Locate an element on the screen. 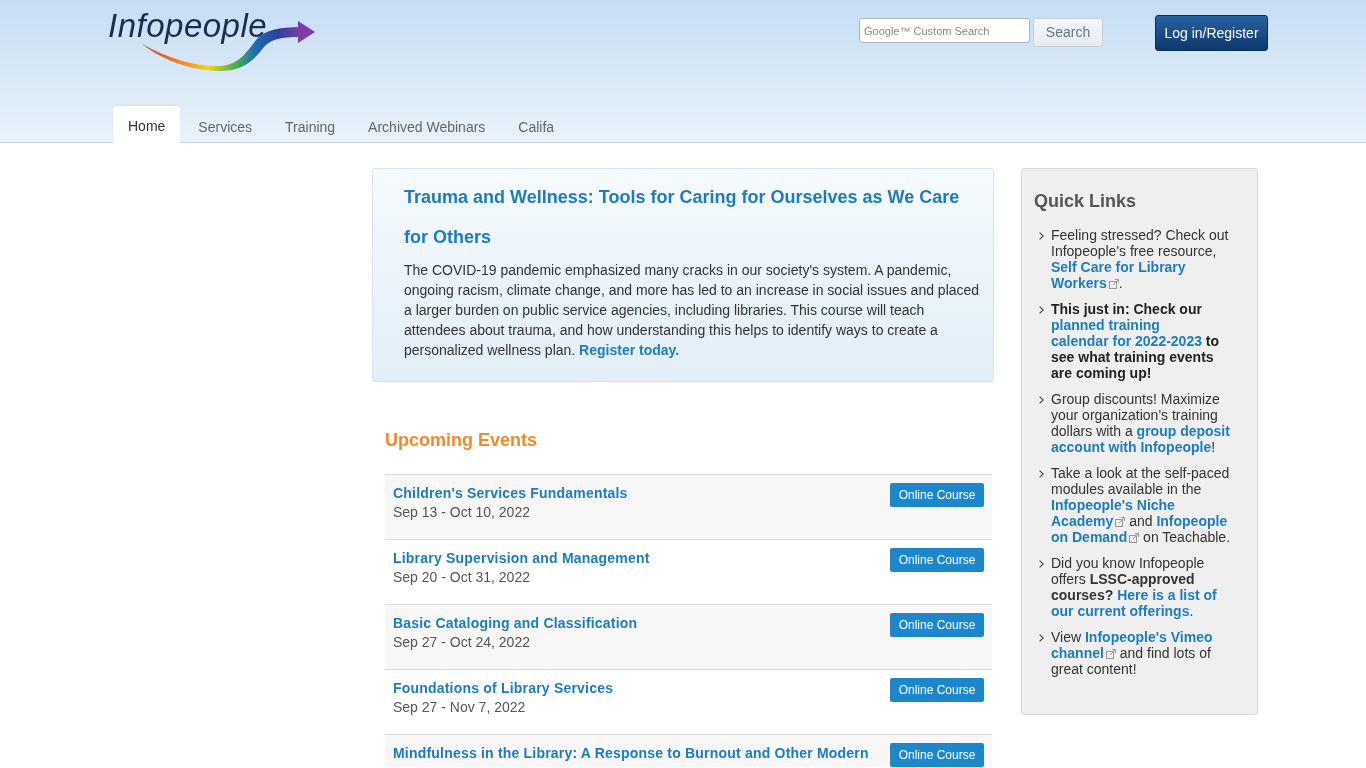 This screenshot has height=768, width=1366. nav-tab: Home is located at coordinates (147, 127).